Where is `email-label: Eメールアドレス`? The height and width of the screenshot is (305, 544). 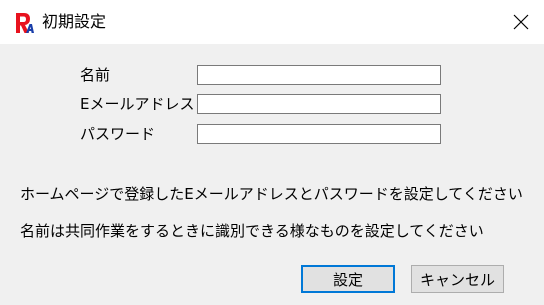
email-label: Eメールアドレス is located at coordinates (137, 104).